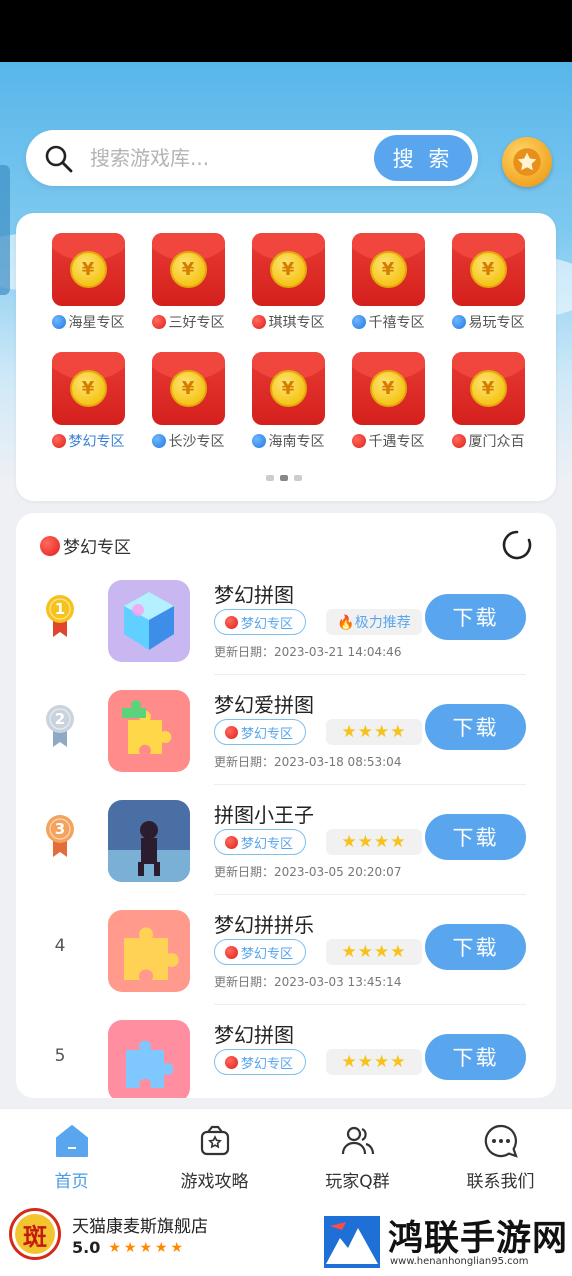 The width and height of the screenshot is (572, 1276). I want to click on group-icon, so click(358, 1141).